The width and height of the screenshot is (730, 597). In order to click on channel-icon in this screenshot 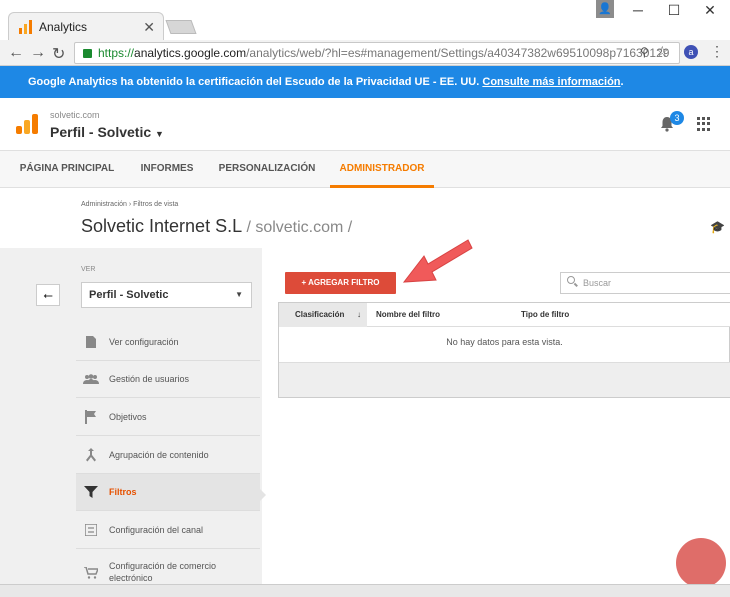, I will do `click(91, 530)`.